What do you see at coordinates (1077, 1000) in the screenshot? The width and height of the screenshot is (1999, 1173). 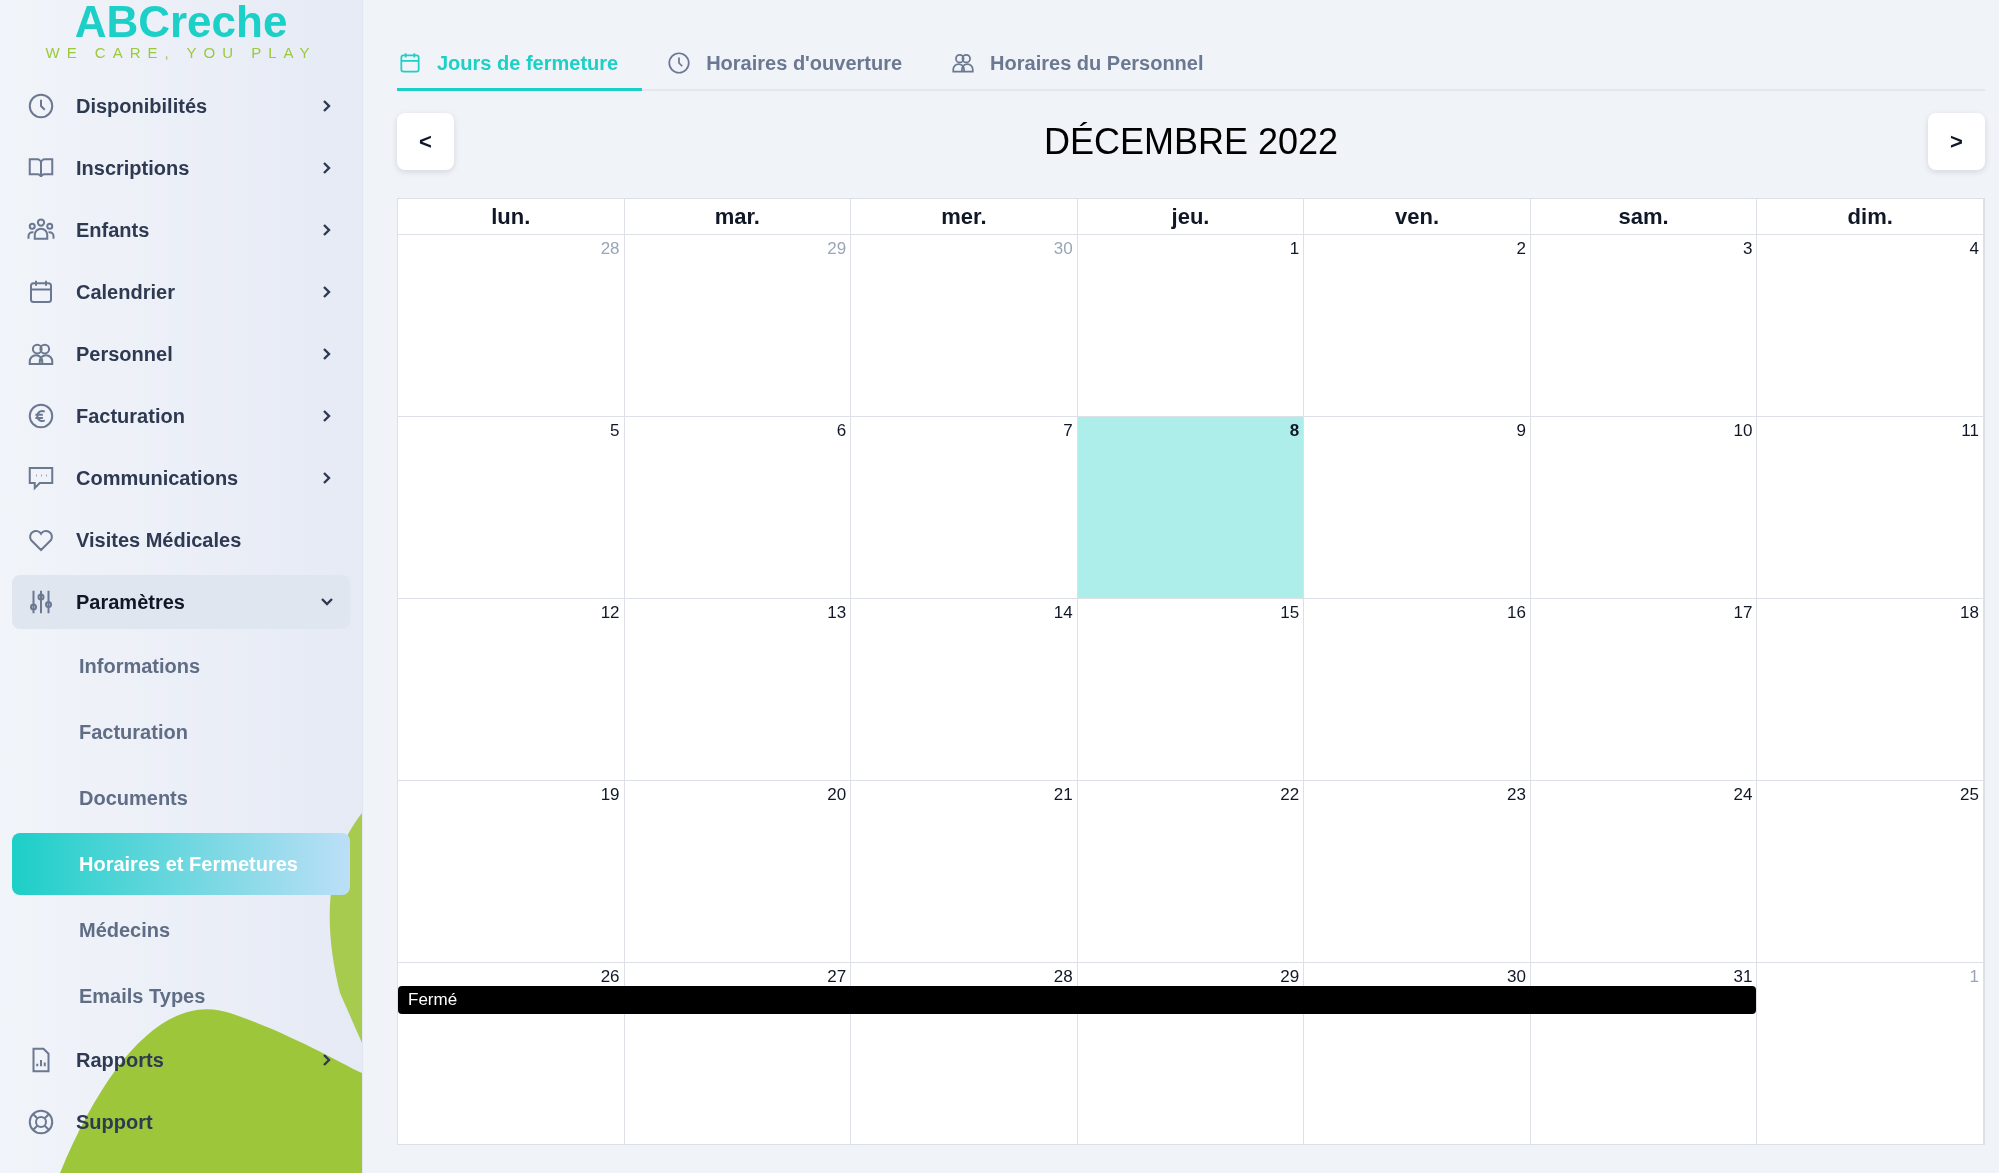 I see `closure-event: Fermé` at bounding box center [1077, 1000].